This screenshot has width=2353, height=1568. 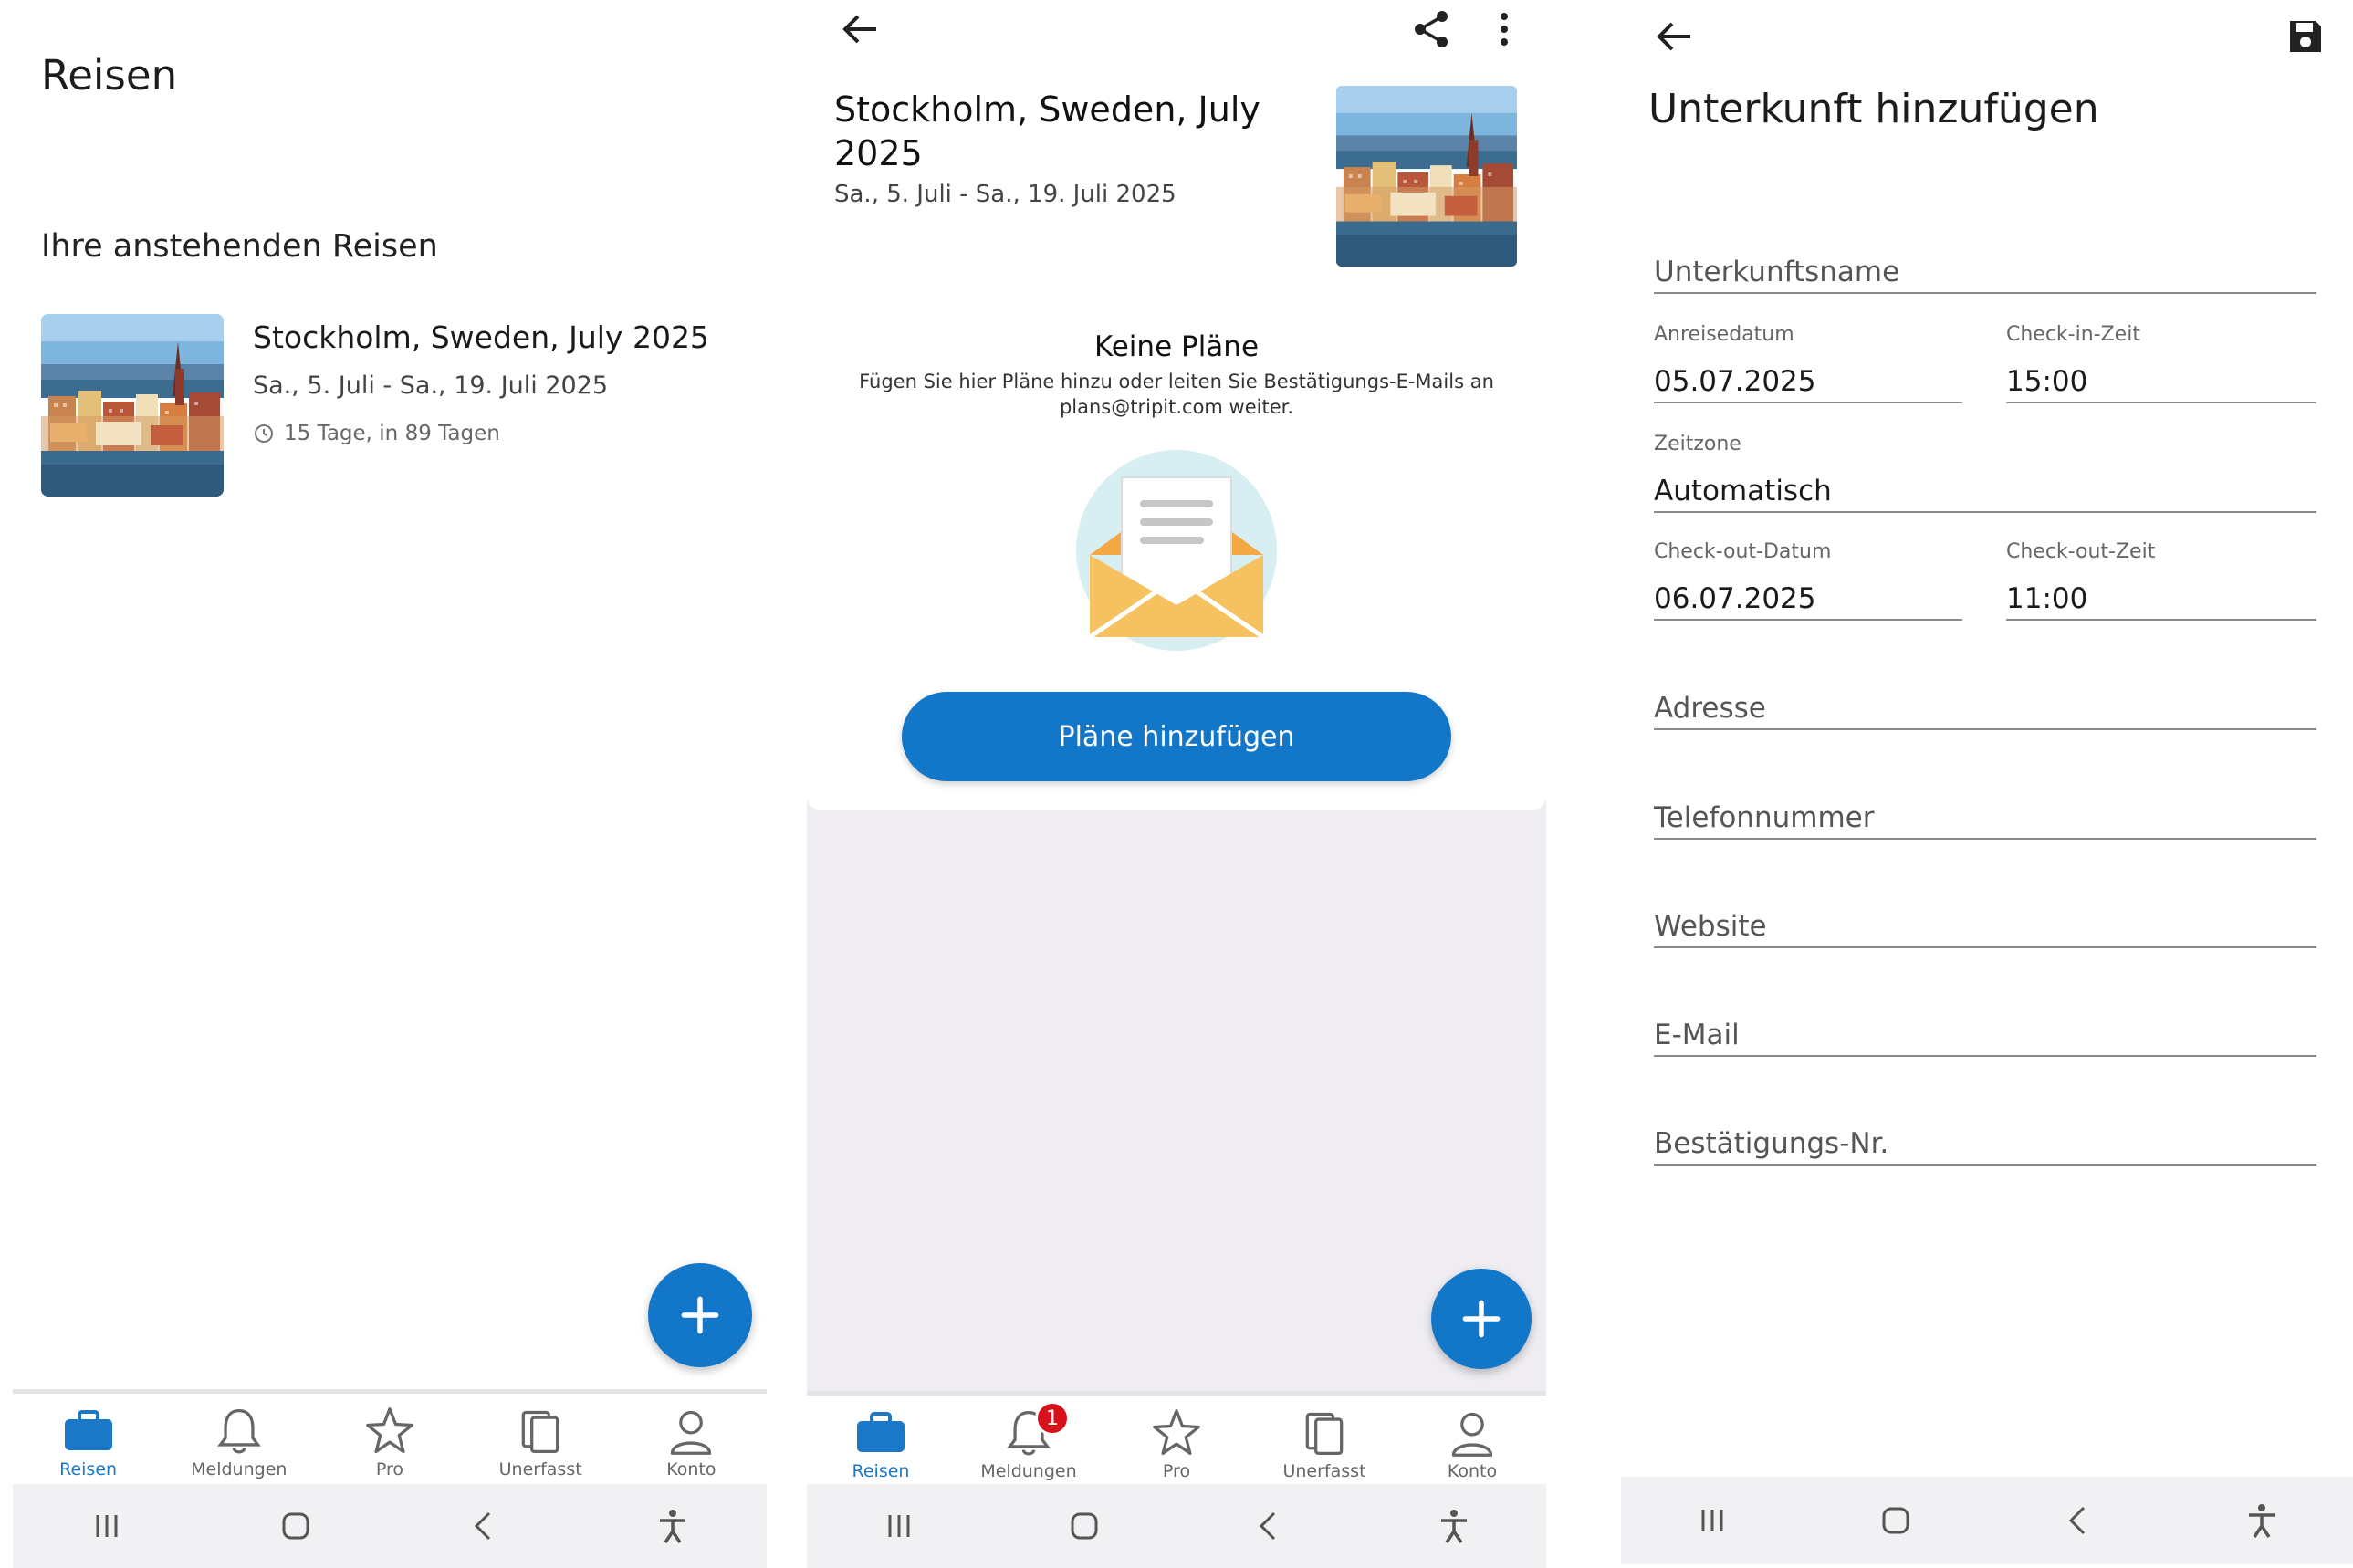 What do you see at coordinates (1777, 272) in the screenshot?
I see `lodging-name-placeholder: Unterkunftsname` at bounding box center [1777, 272].